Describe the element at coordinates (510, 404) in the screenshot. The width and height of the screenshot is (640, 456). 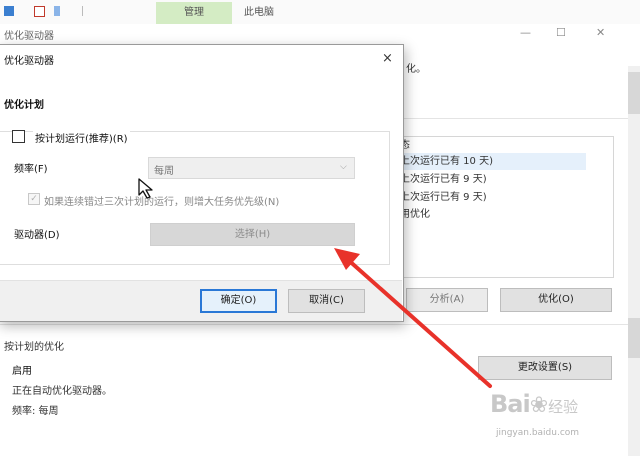
I see `watermark-brand: Bai` at that location.